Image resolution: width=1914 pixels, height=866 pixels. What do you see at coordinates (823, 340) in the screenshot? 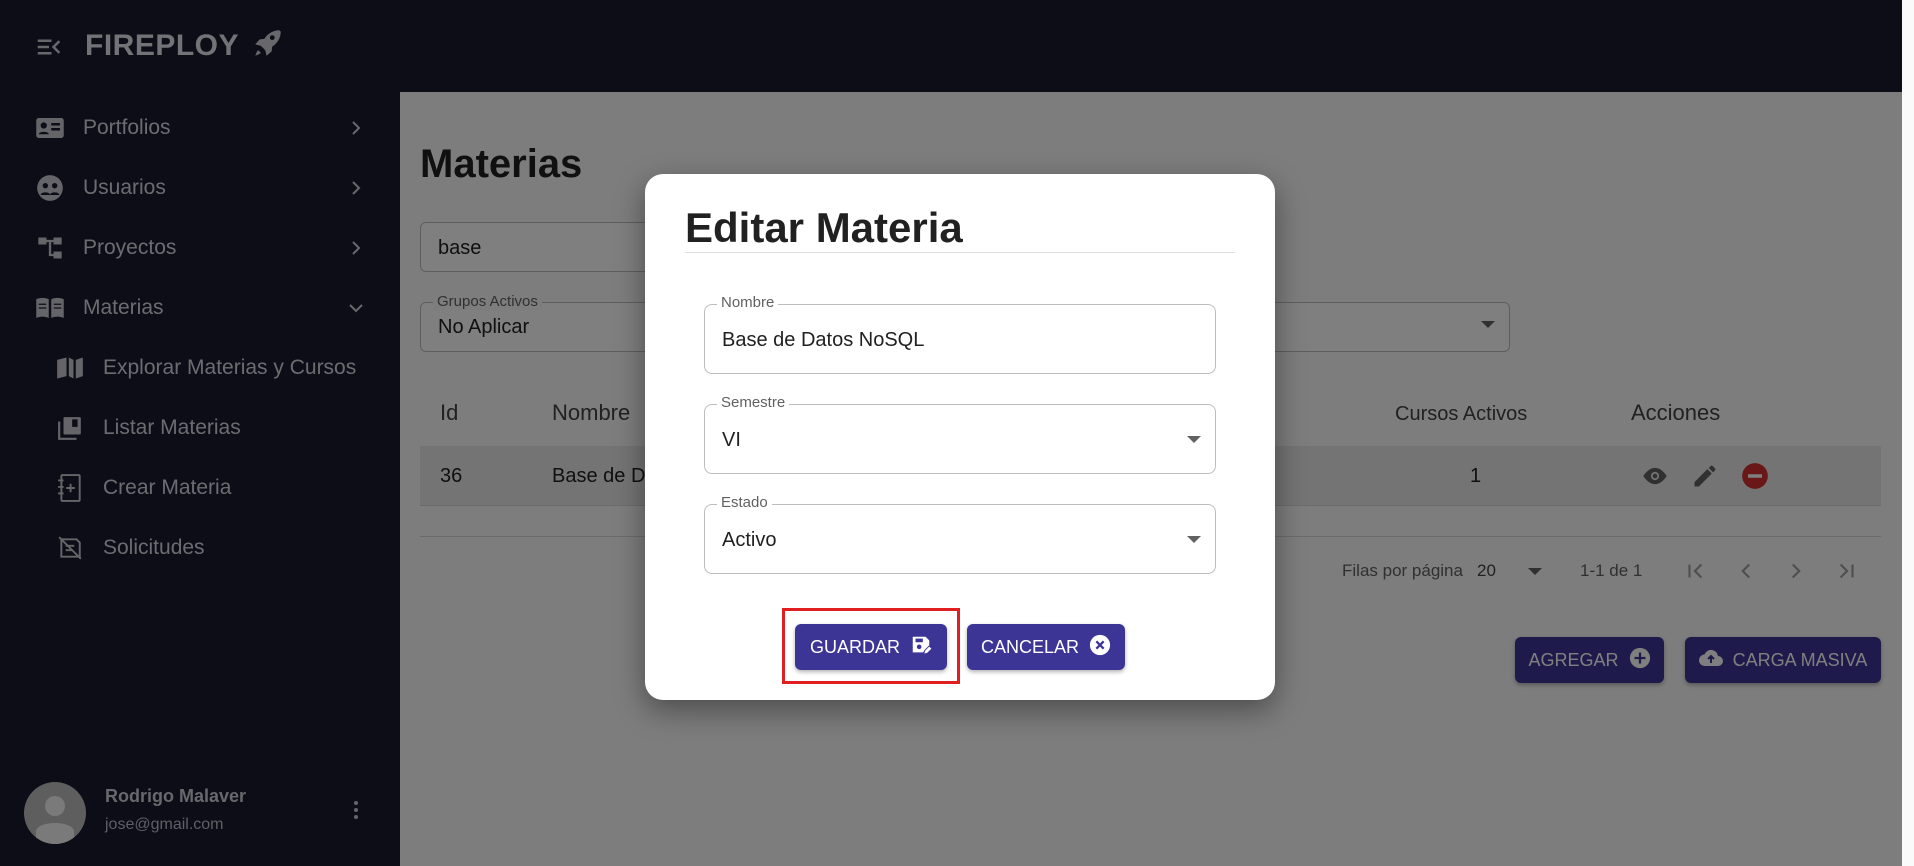
I see `nombre-field-value: Base de Datos NoSQL` at bounding box center [823, 340].